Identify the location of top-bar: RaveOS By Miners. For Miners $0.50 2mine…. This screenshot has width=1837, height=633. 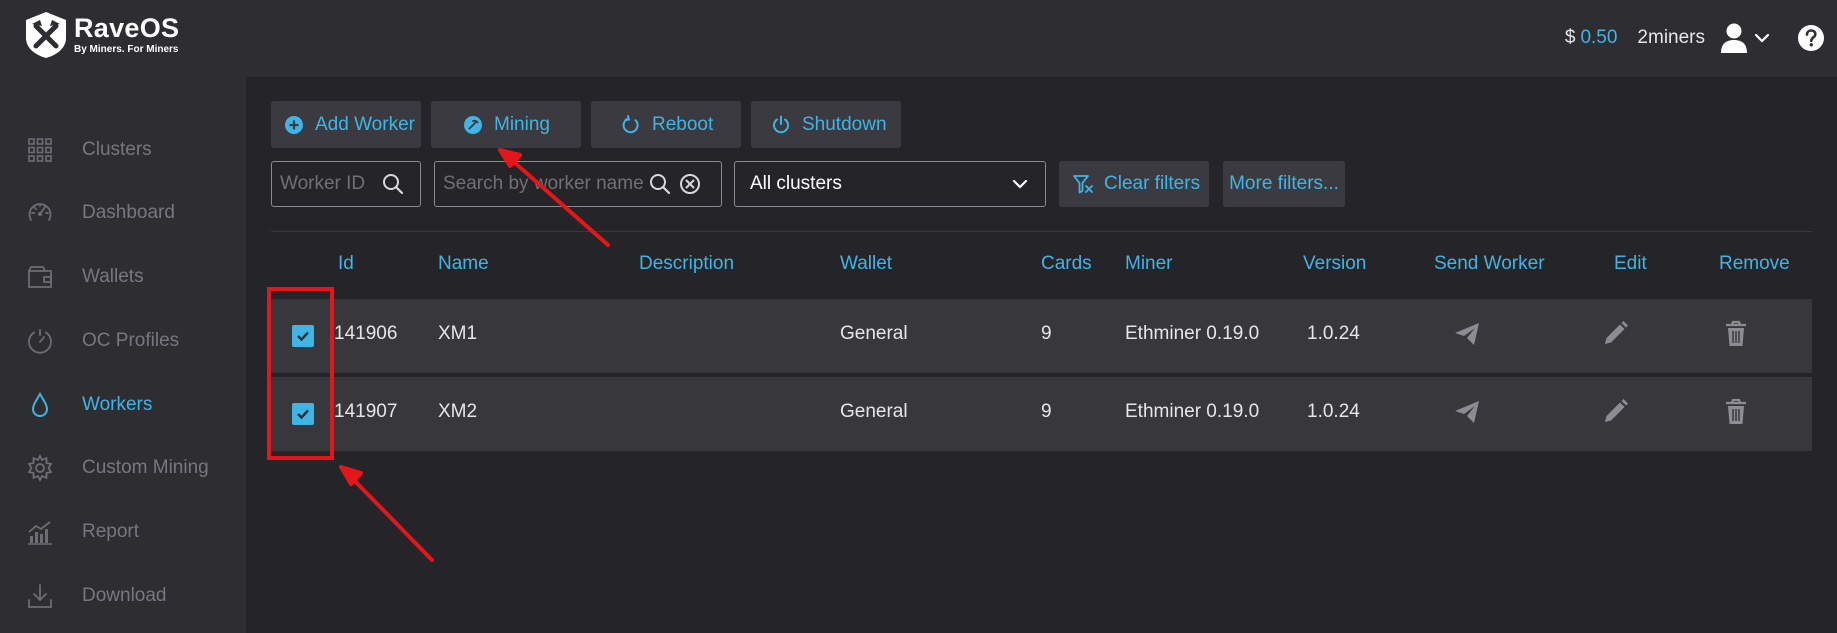
(918, 38).